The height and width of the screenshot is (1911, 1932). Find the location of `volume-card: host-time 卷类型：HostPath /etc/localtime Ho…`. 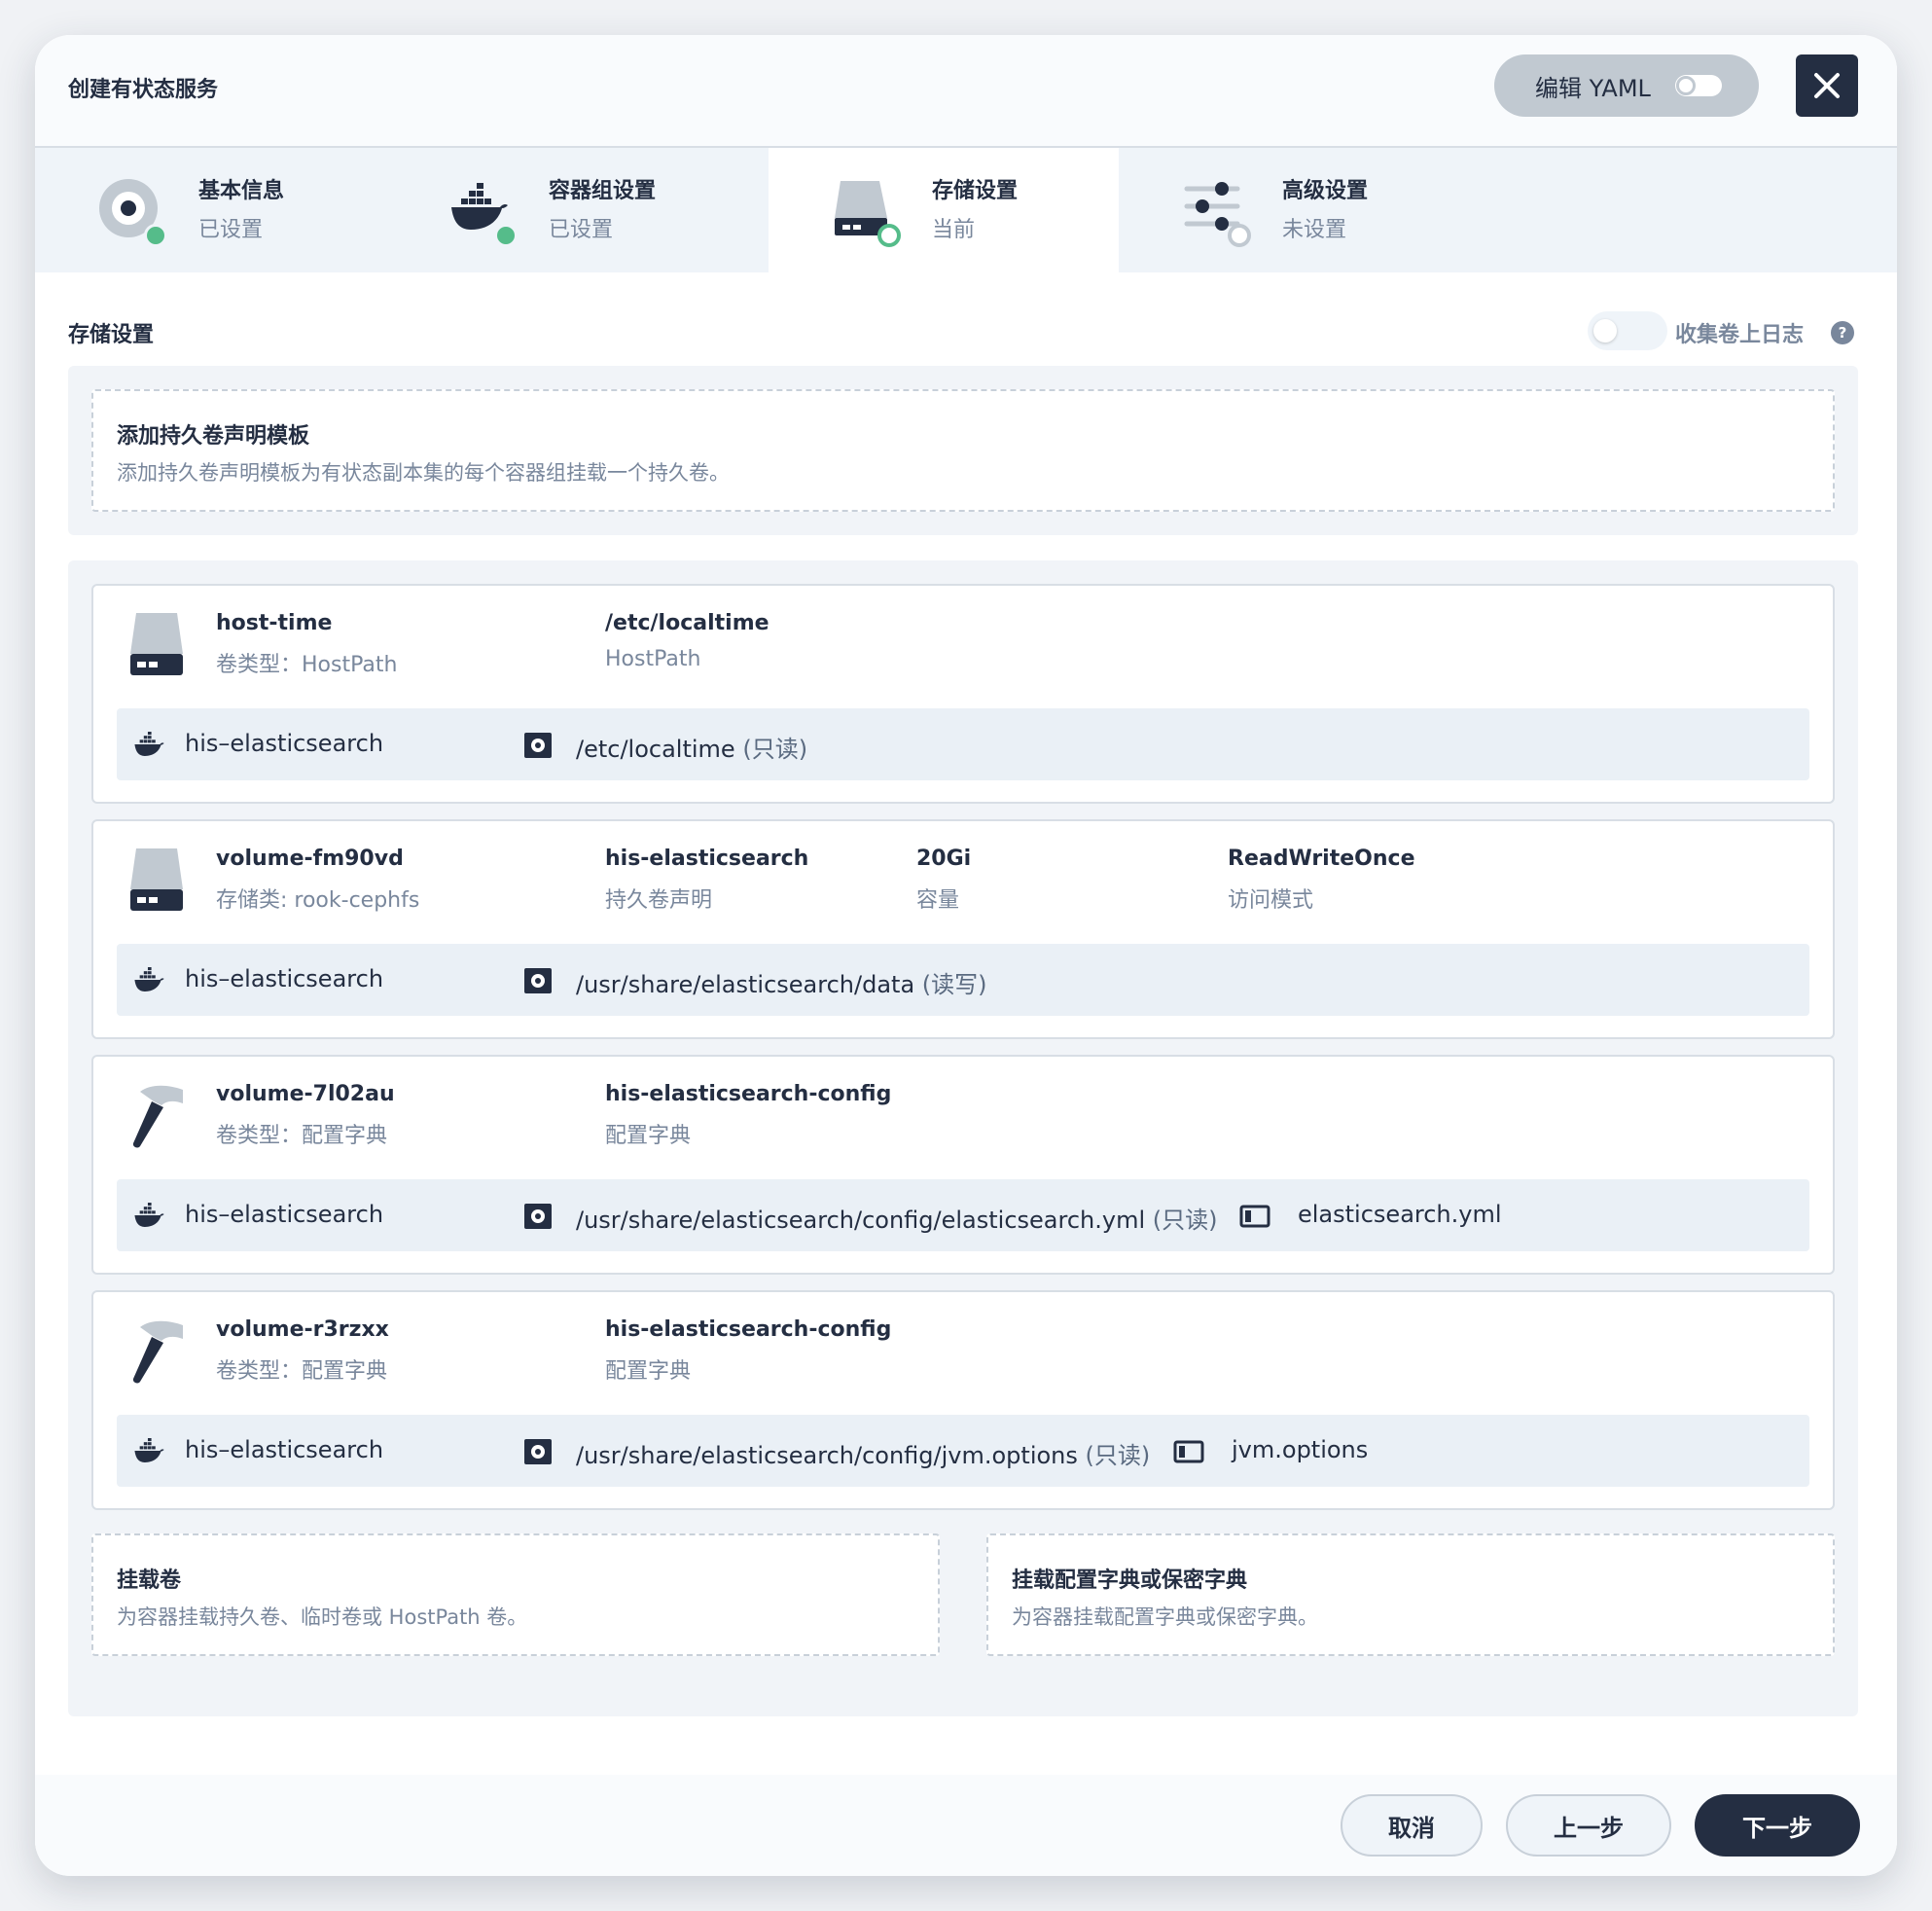

volume-card: host-time 卷类型：HostPath /etc/localtime Ho… is located at coordinates (963, 694).